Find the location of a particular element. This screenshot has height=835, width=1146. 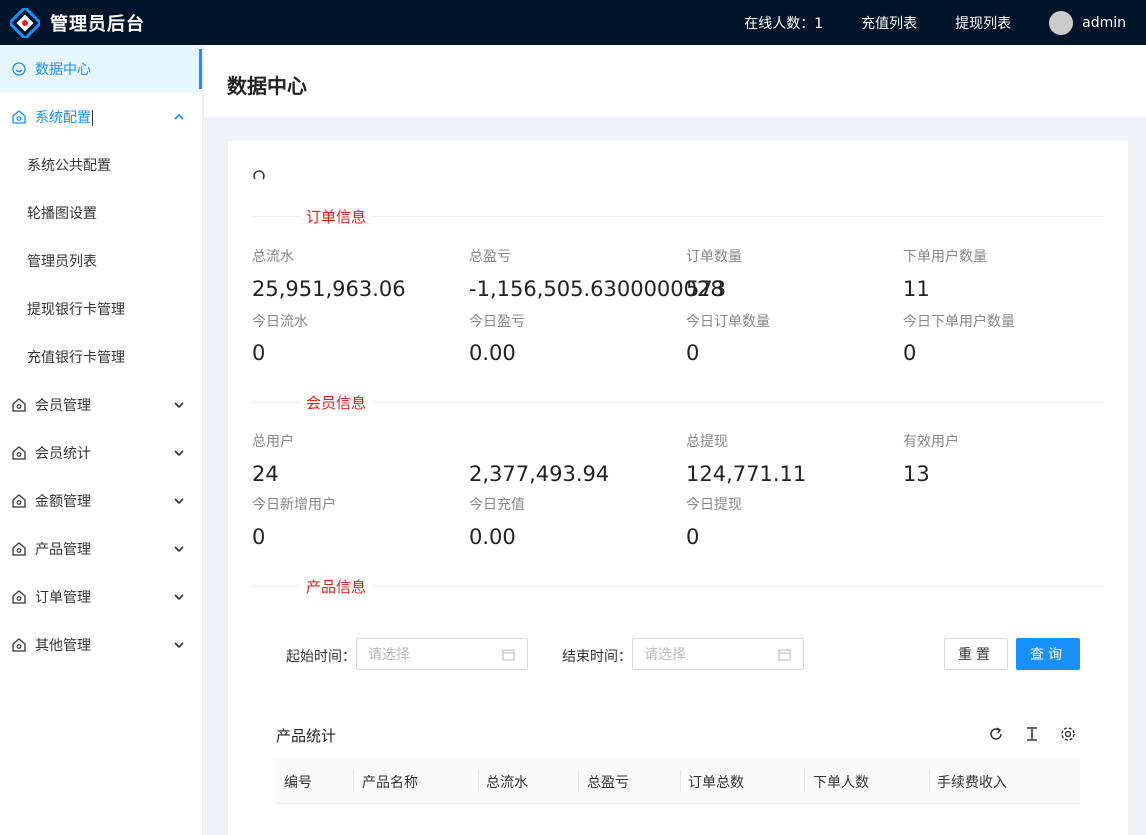

table-title: 产品统计 is located at coordinates (306, 736).